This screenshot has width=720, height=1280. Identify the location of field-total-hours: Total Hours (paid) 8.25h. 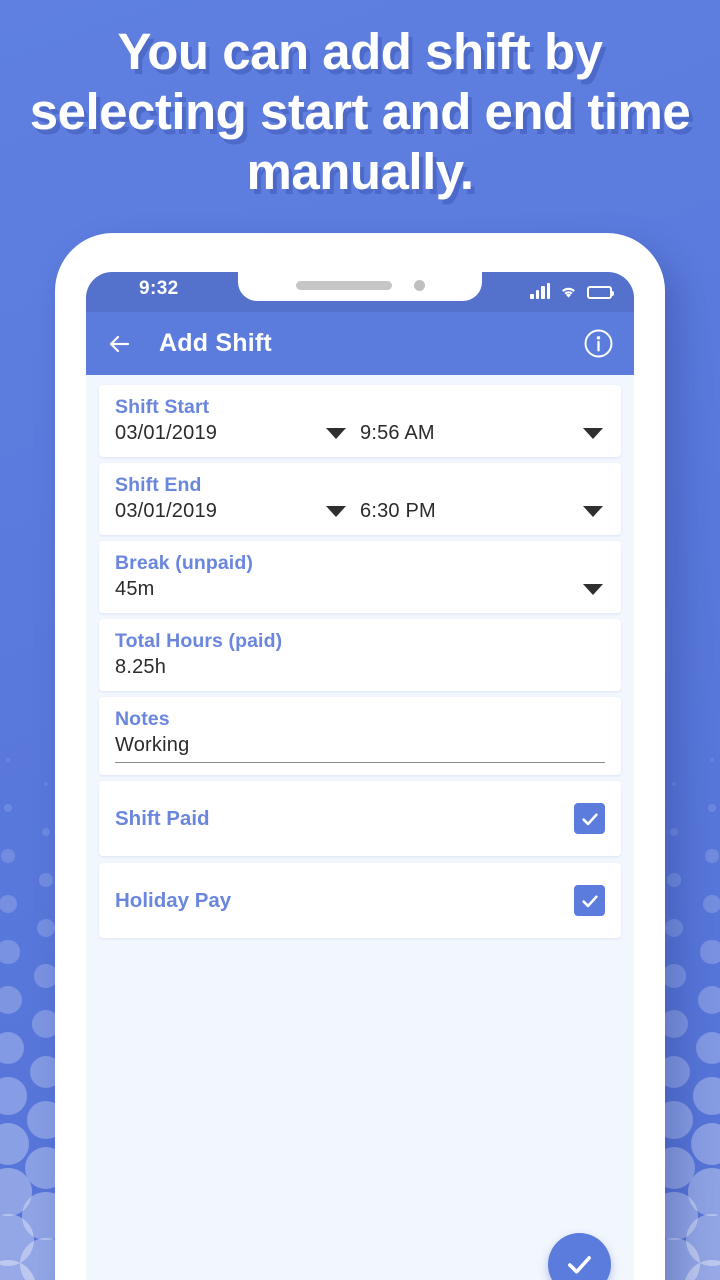
(360, 655).